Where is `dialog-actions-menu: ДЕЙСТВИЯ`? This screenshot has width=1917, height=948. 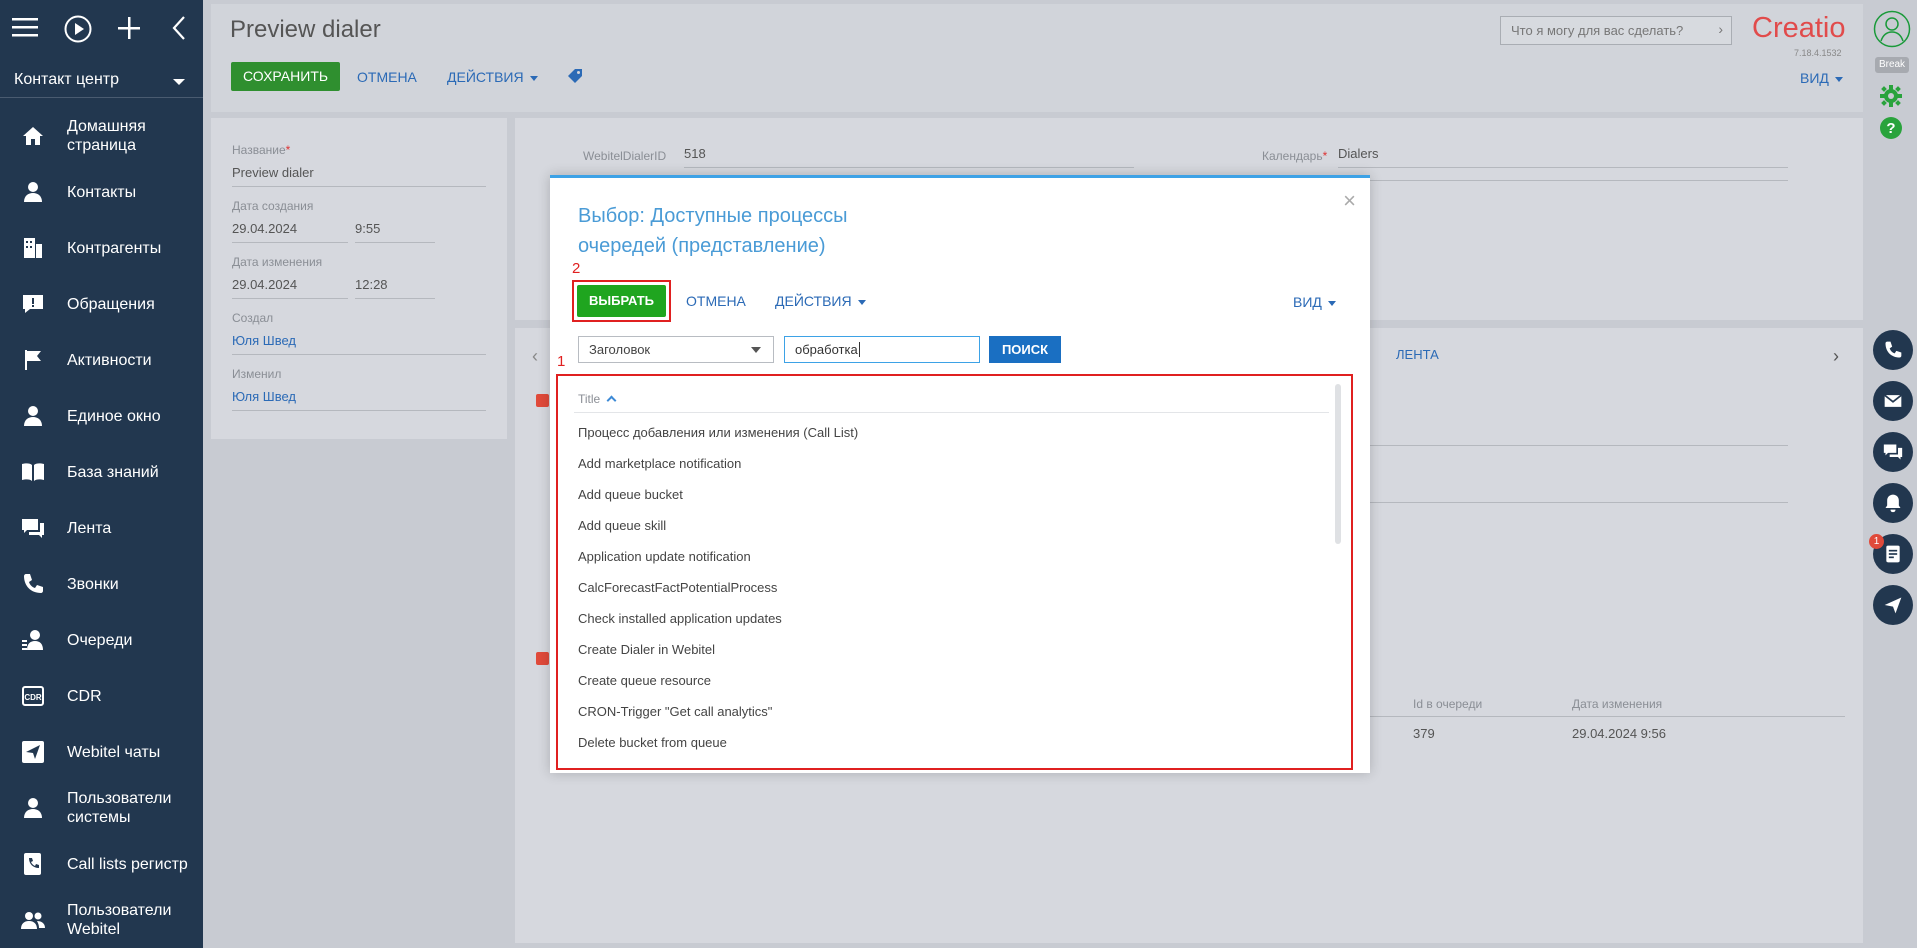
dialog-actions-menu: ДЕЙСТВИЯ is located at coordinates (820, 301).